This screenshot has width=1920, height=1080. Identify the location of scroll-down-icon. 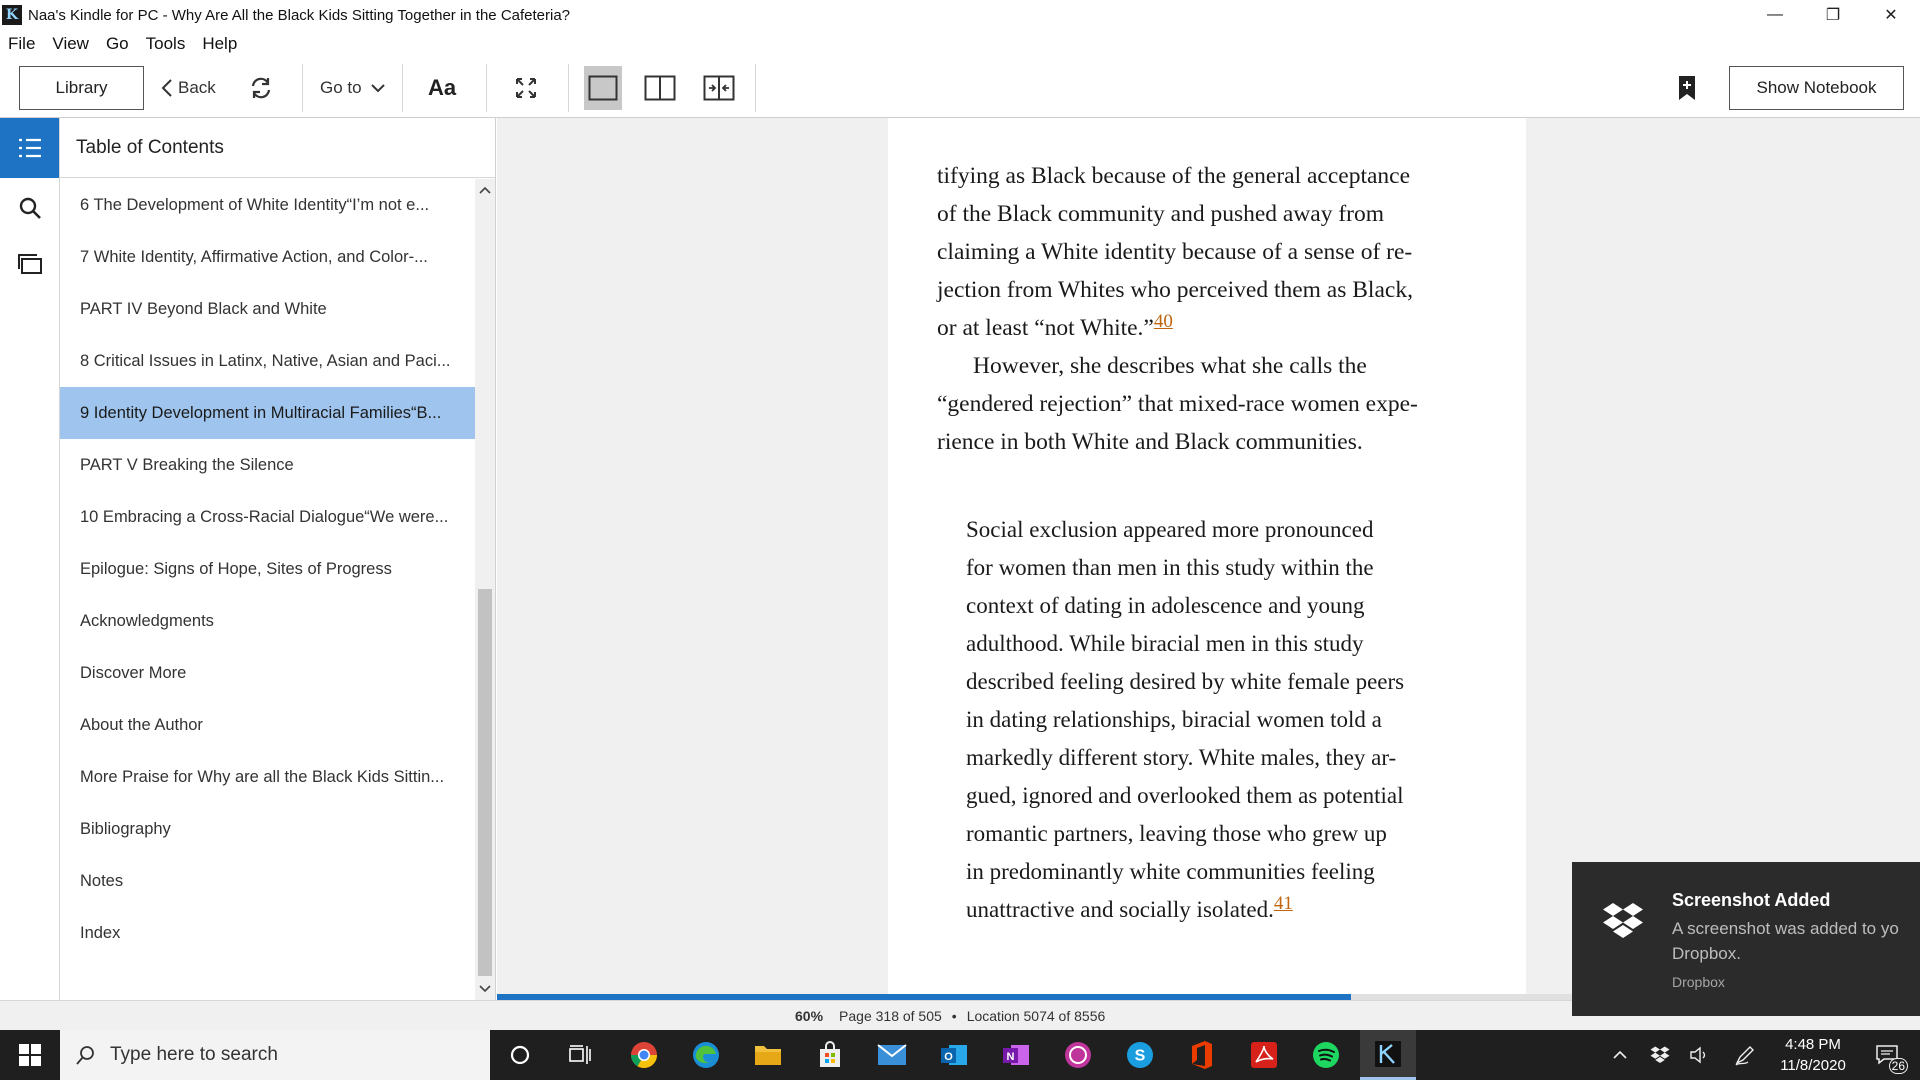
(485, 989).